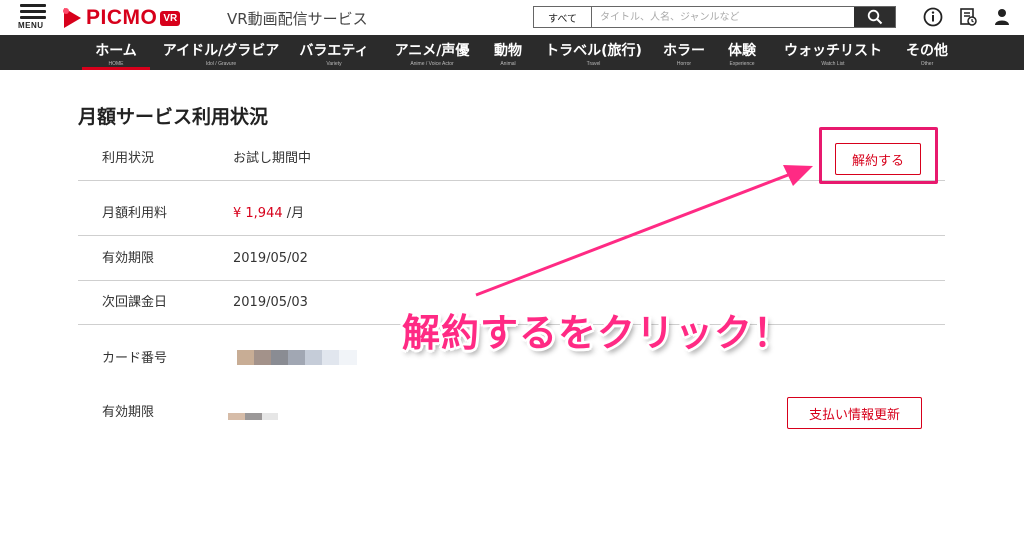 The height and width of the screenshot is (539, 1024). I want to click on logo-text: PICMO, so click(122, 17).